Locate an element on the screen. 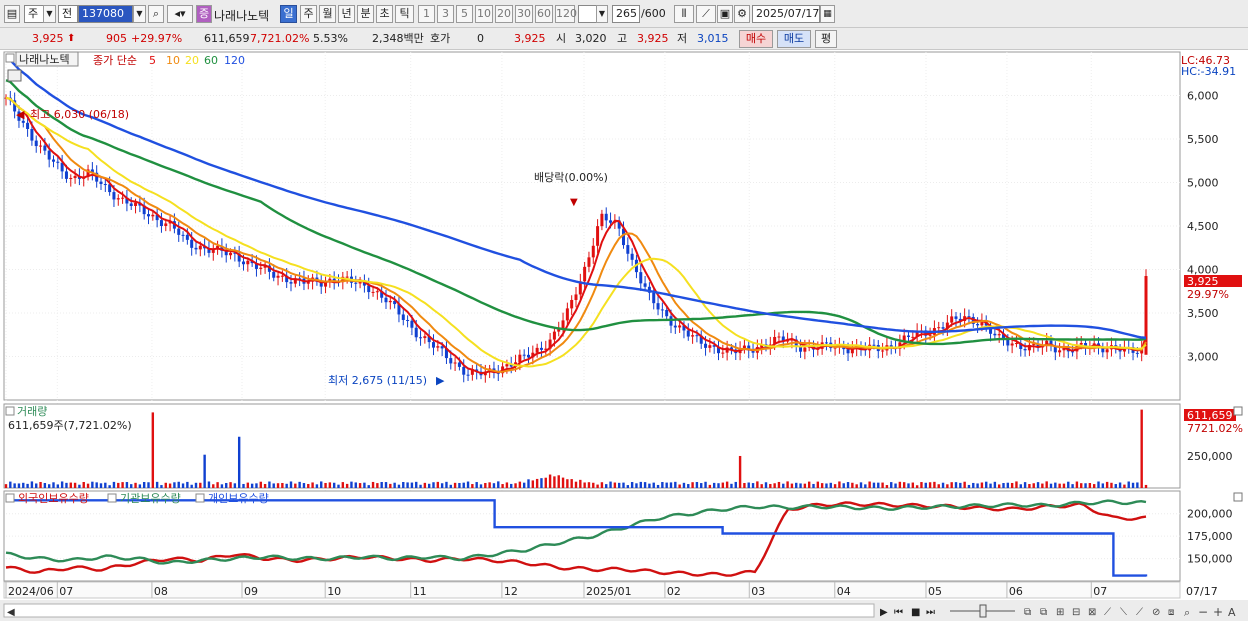 Image resolution: width=1248 pixels, height=621 pixels. sell-button: 매도 is located at coordinates (794, 39).